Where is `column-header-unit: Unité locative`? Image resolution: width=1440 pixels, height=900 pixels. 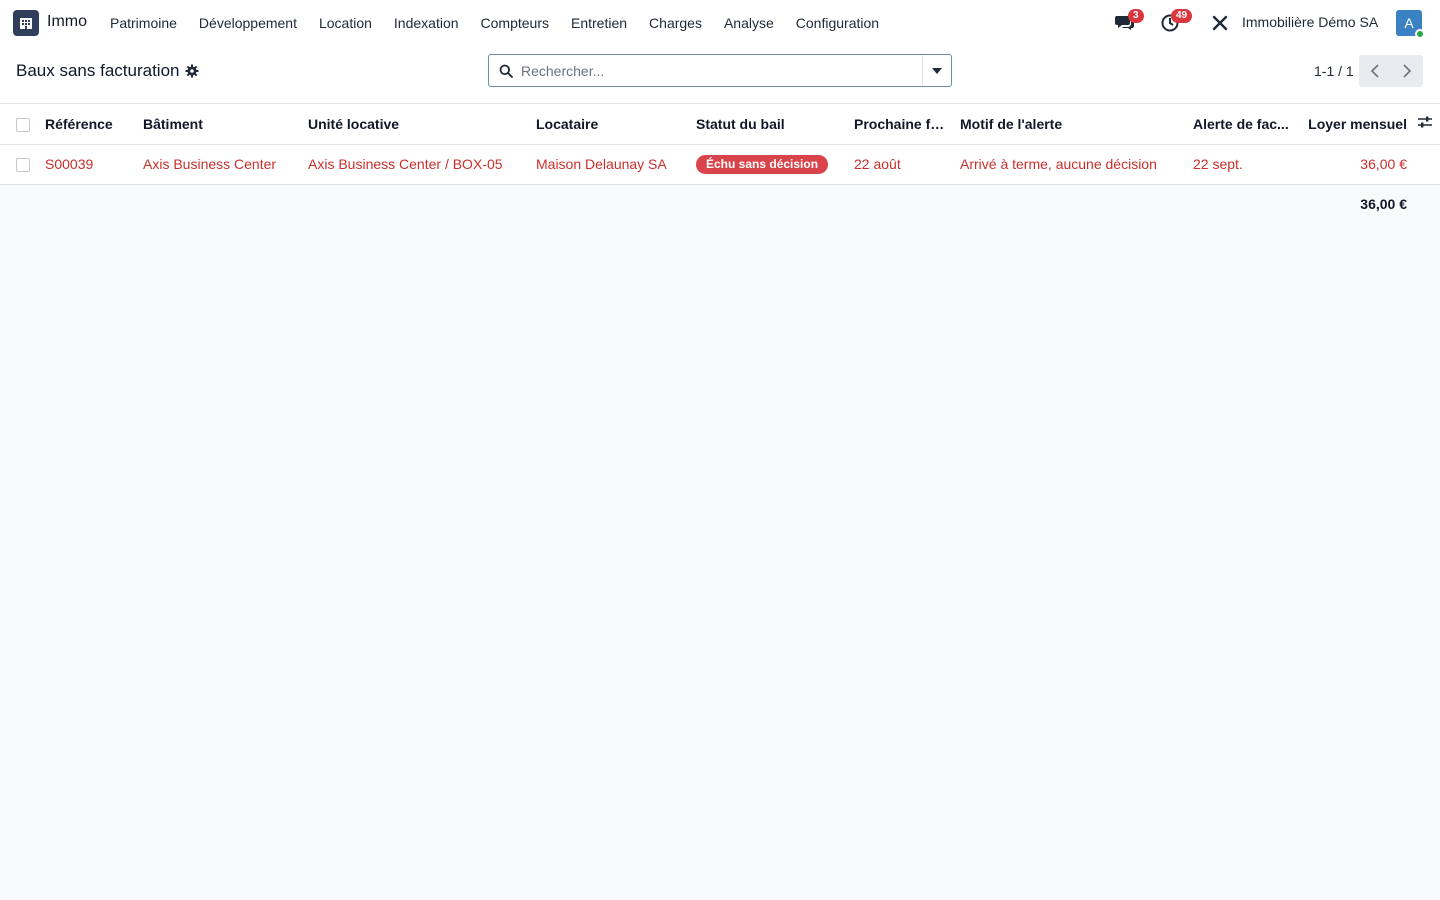
column-header-unit: Unité locative is located at coordinates (416, 124).